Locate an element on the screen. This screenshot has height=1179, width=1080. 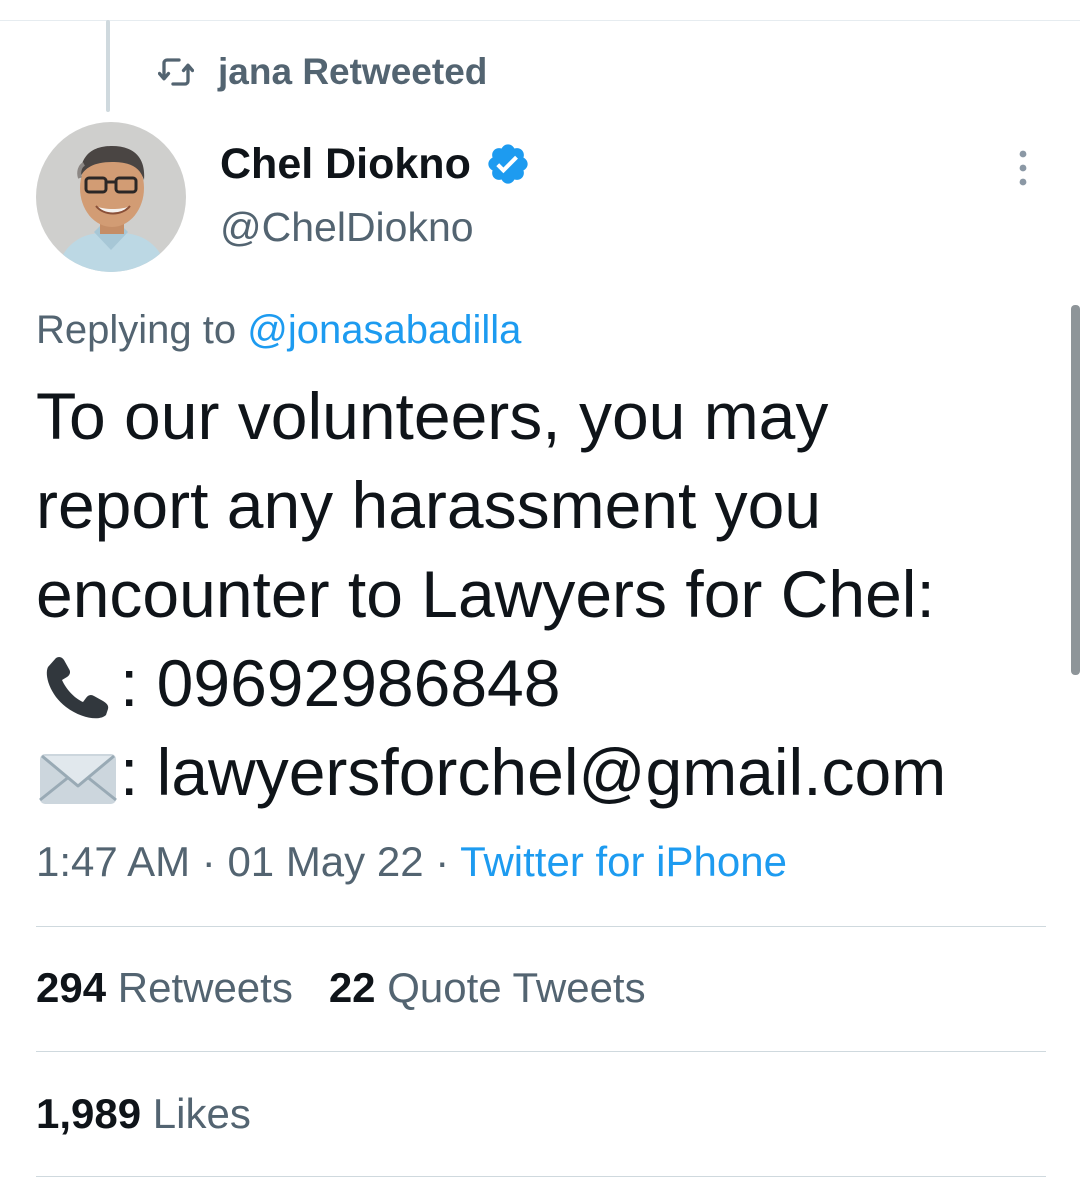
telephone-receiver-icon is located at coordinates (78, 689).